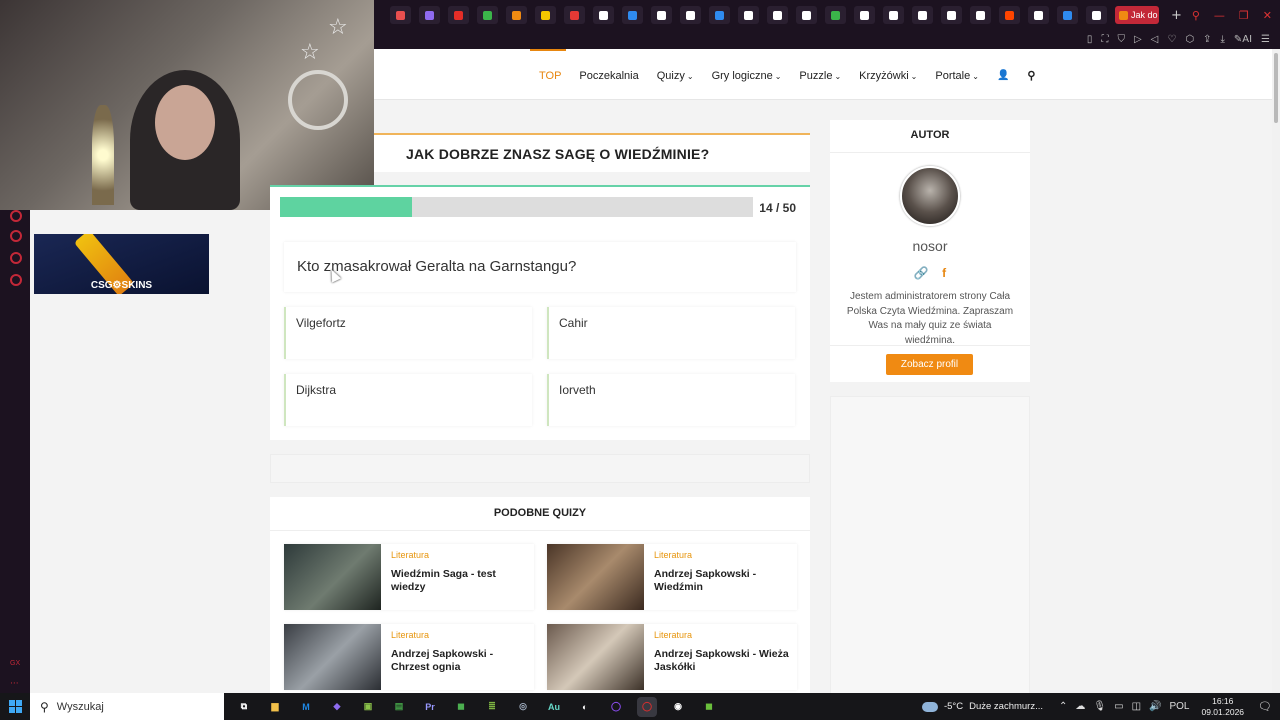 The height and width of the screenshot is (720, 1280). I want to click on m-app-icon: M, so click(306, 707).